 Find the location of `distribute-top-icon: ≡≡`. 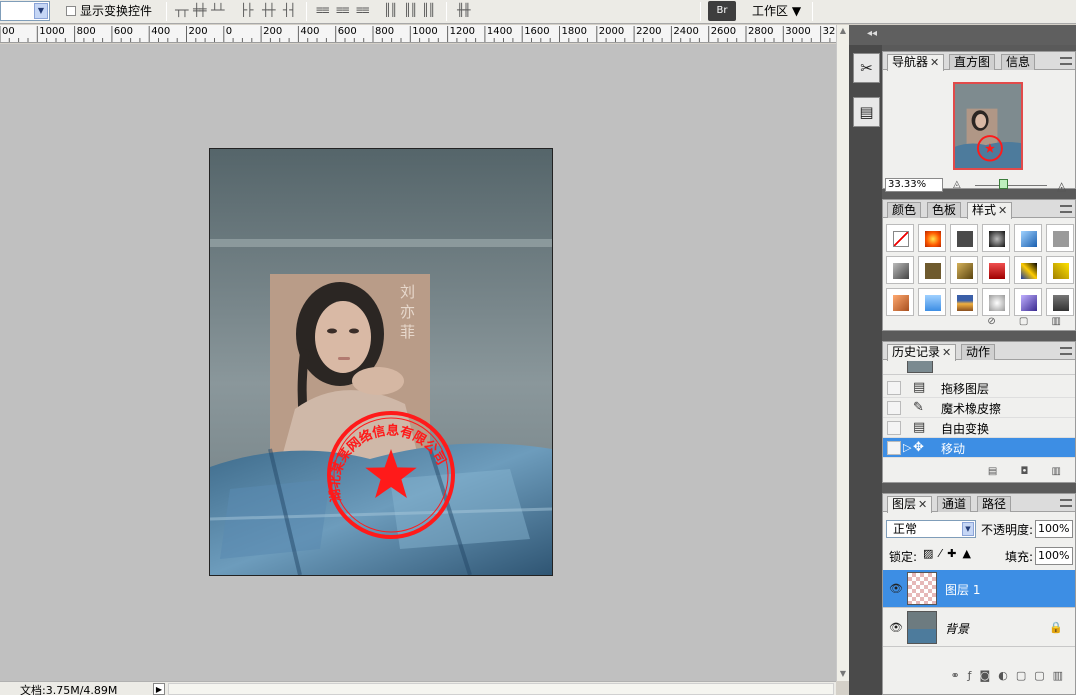

distribute-top-icon: ≡≡ is located at coordinates (322, 11).